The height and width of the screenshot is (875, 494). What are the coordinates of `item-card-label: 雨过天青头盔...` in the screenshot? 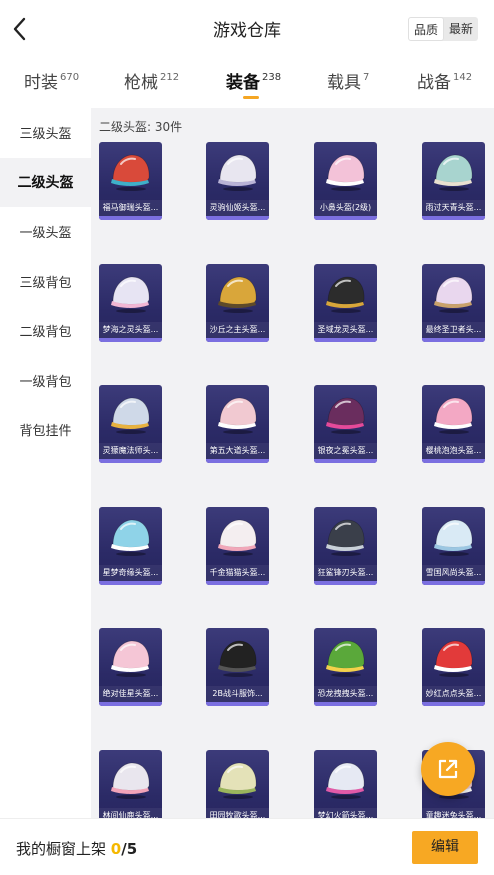 It's located at (453, 208).